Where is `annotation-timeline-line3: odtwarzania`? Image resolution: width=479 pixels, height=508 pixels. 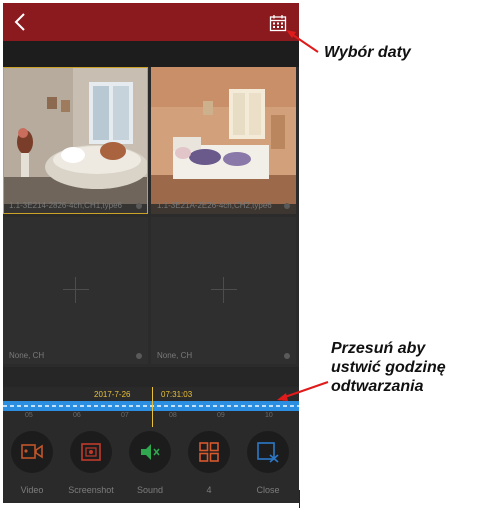 annotation-timeline-line3: odtwarzania is located at coordinates (377, 386).